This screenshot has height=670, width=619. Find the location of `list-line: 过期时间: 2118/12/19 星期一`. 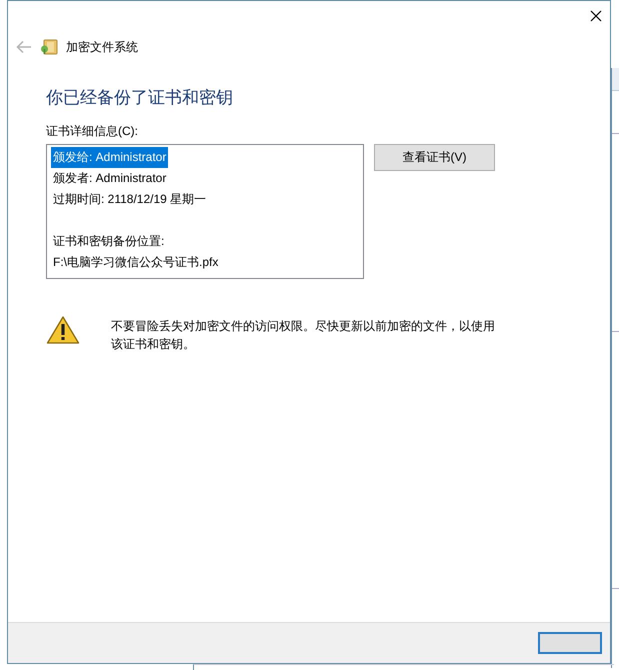

list-line: 过期时间: 2118/12/19 星期一 is located at coordinates (129, 199).